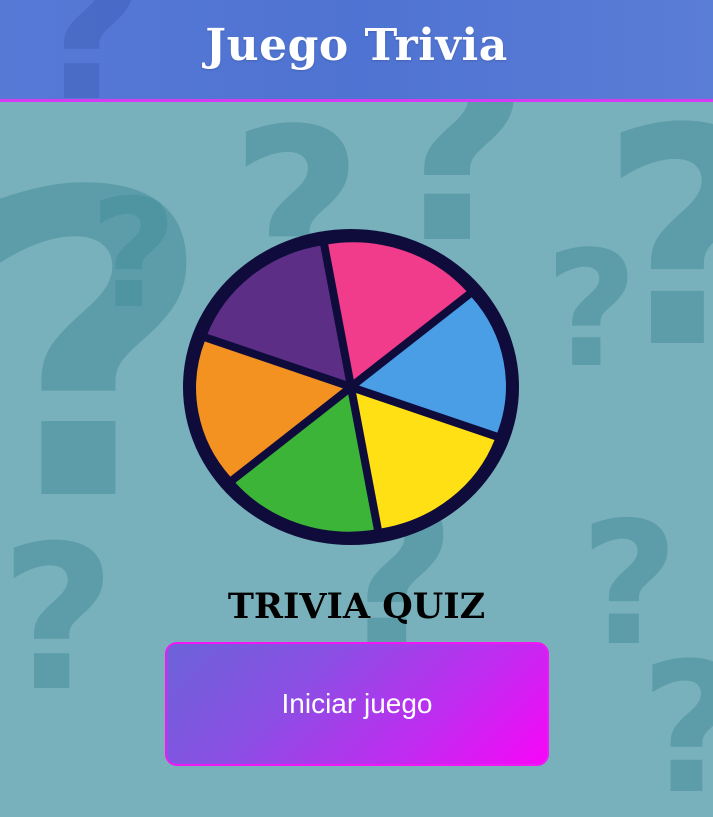  I want to click on app-header: ? Juego Trivia, so click(356, 51).